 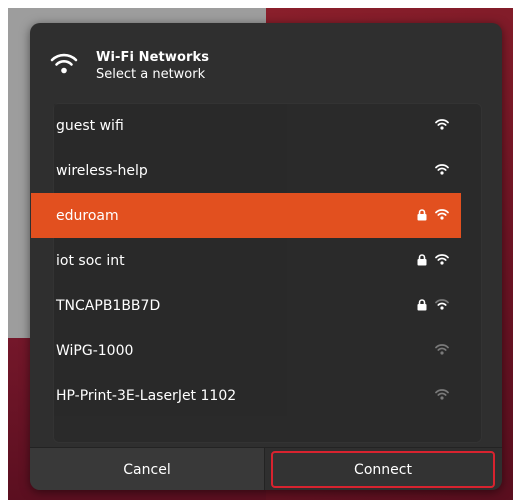 I want to click on dialog-header: Wi-Fi Networks Select a network, so click(x=266, y=62).